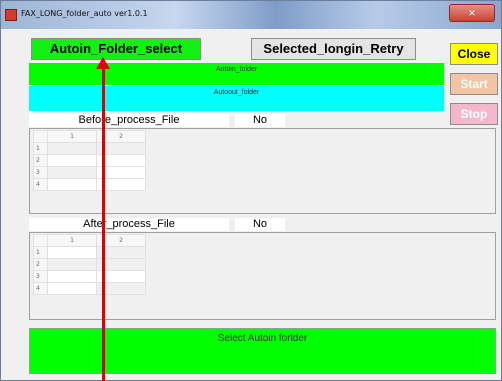  Describe the element at coordinates (260, 224) in the screenshot. I see `after-count-label: No` at that location.